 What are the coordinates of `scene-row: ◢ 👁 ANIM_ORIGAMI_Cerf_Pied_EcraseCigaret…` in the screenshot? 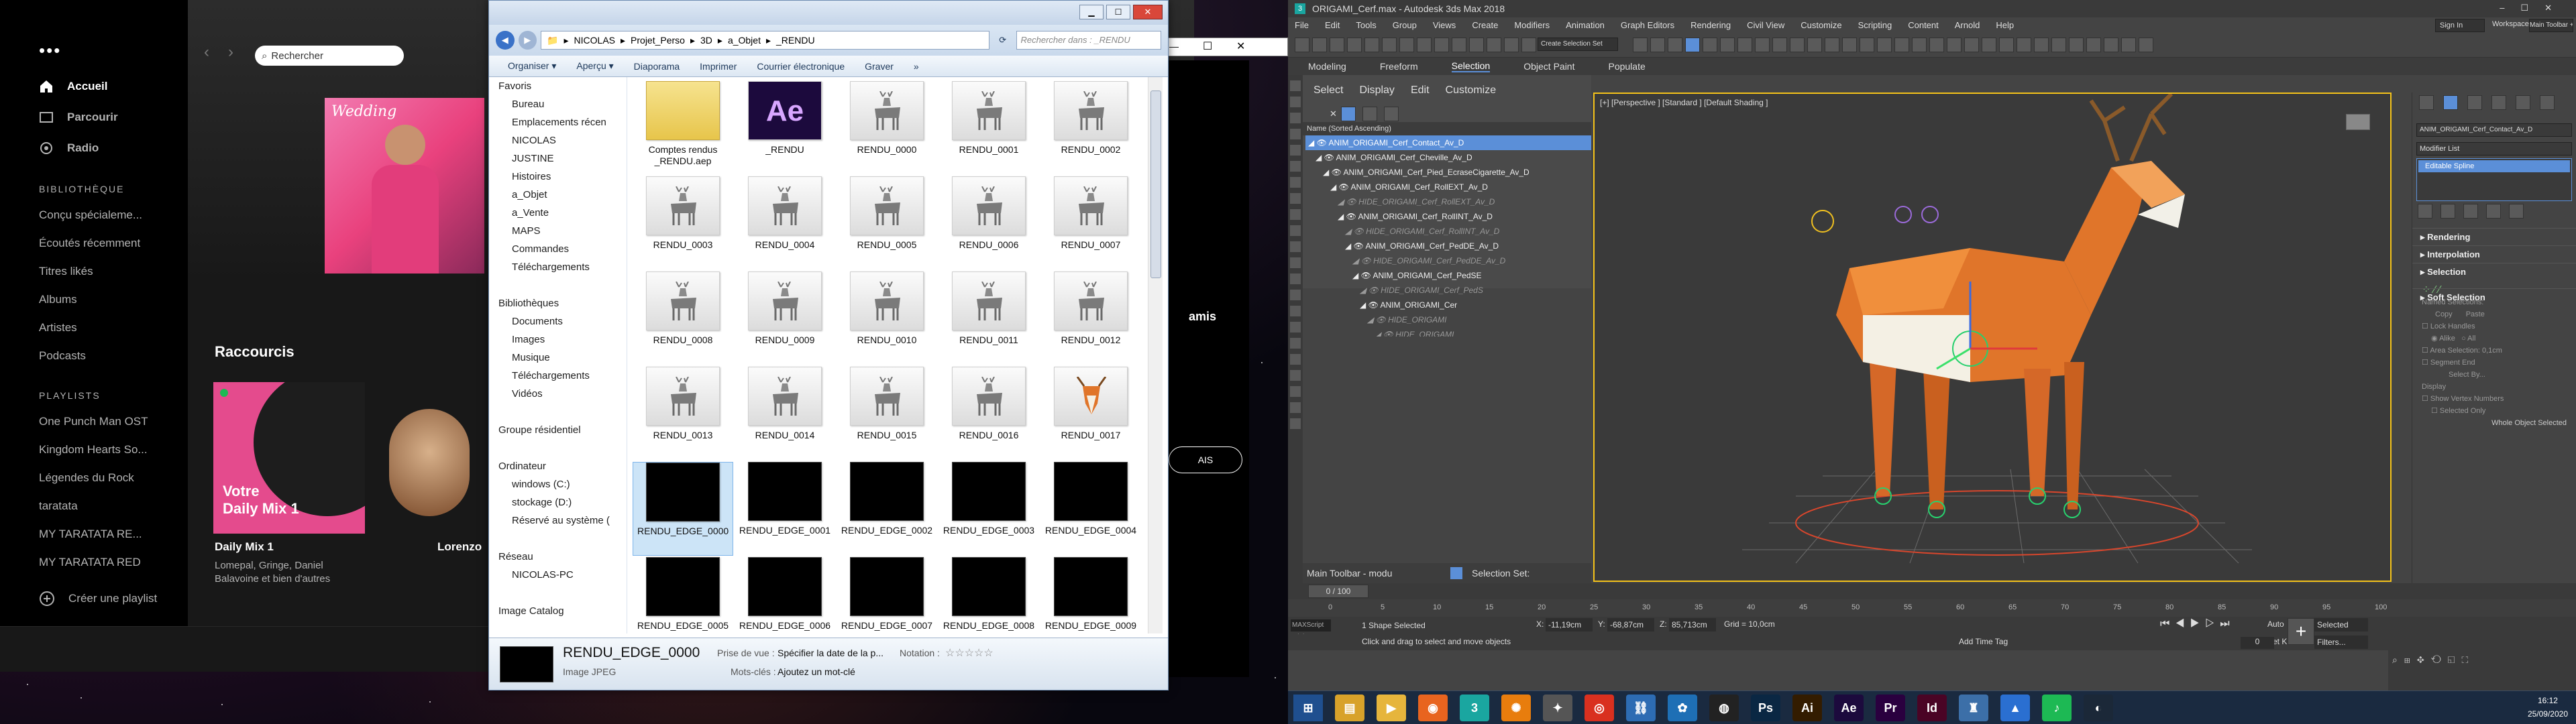 It's located at (1448, 172).